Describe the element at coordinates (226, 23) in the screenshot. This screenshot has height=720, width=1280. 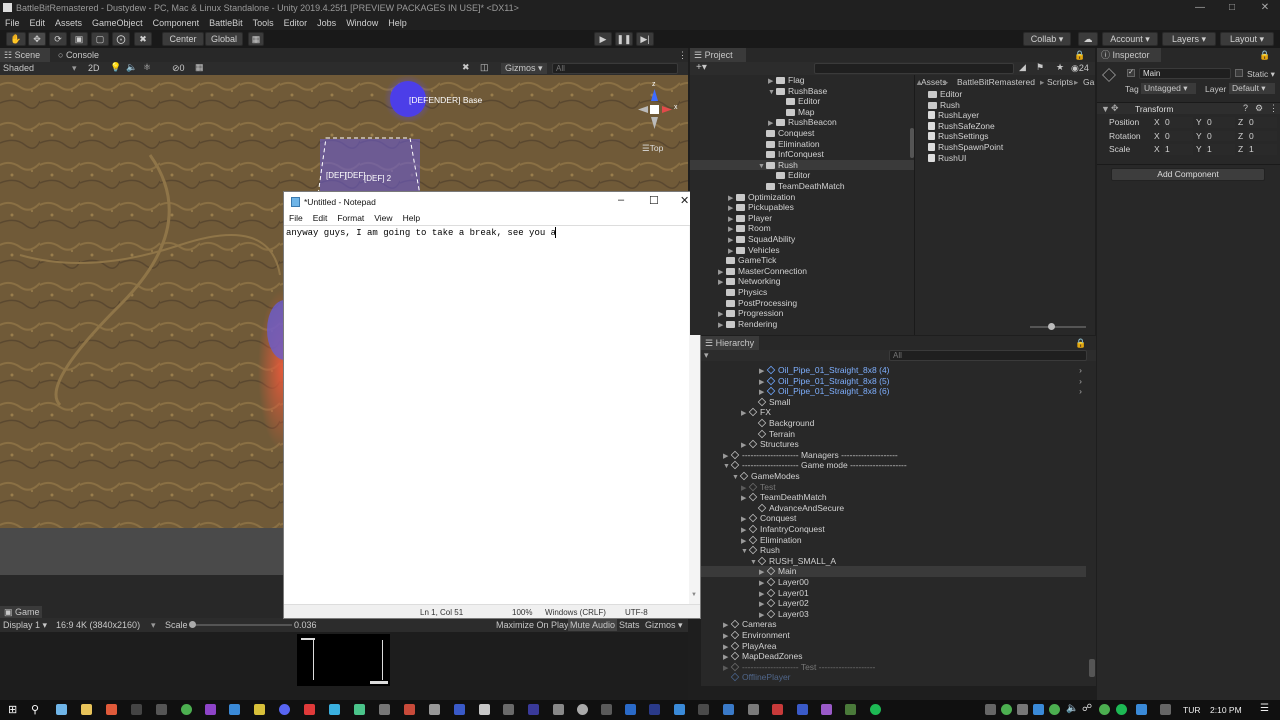
I see `menu-item: BattleBit` at that location.